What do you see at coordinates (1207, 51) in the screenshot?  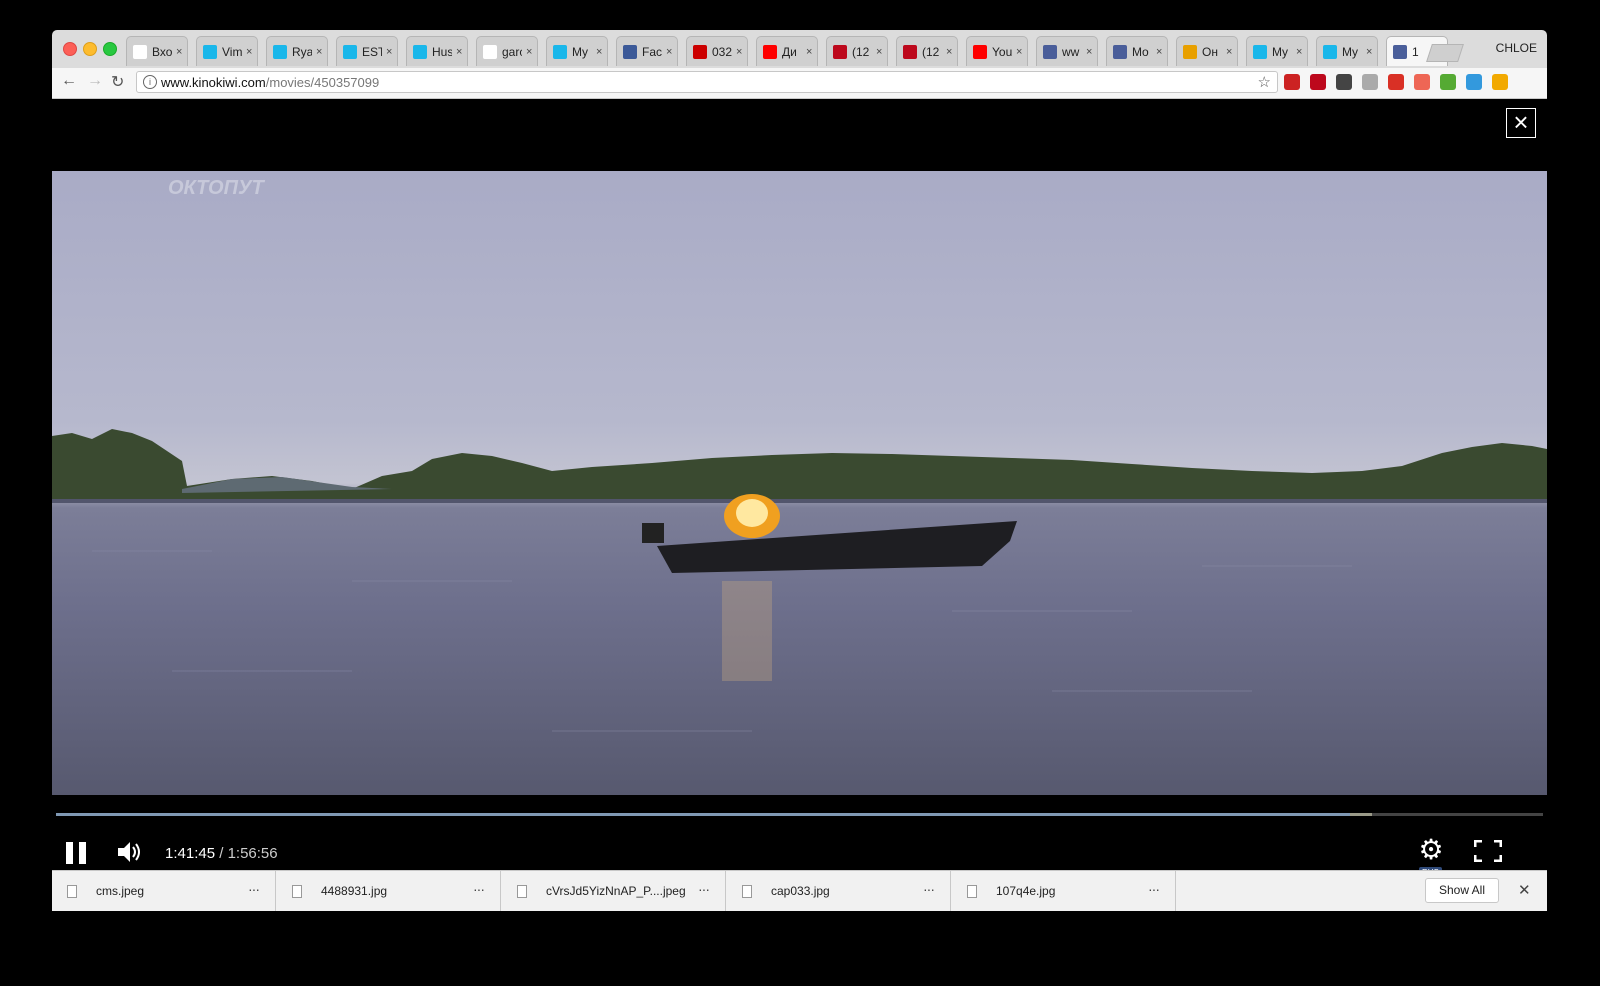 I see `browser-tab: Он ×` at bounding box center [1207, 51].